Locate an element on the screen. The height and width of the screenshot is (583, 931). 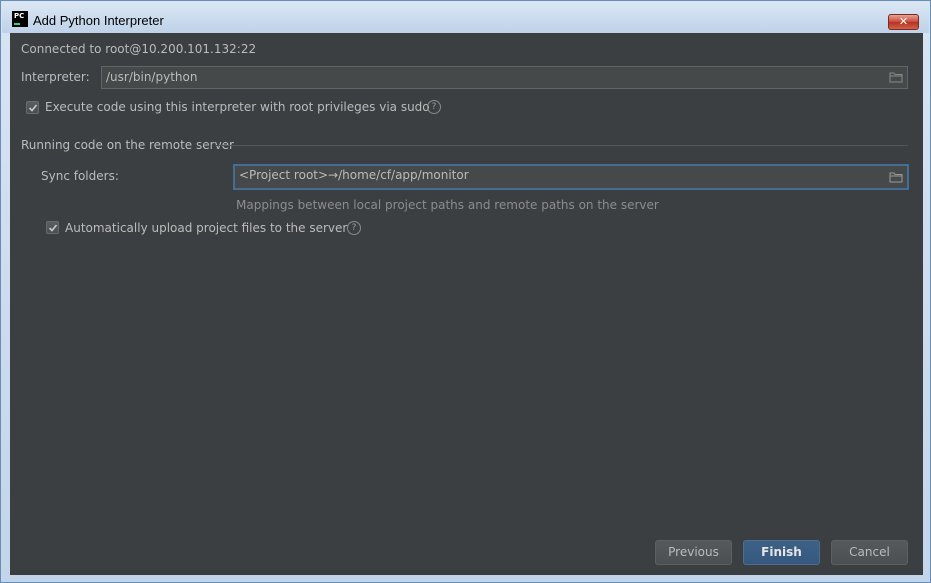
pycharm-app-icon: PC is located at coordinates (20, 19).